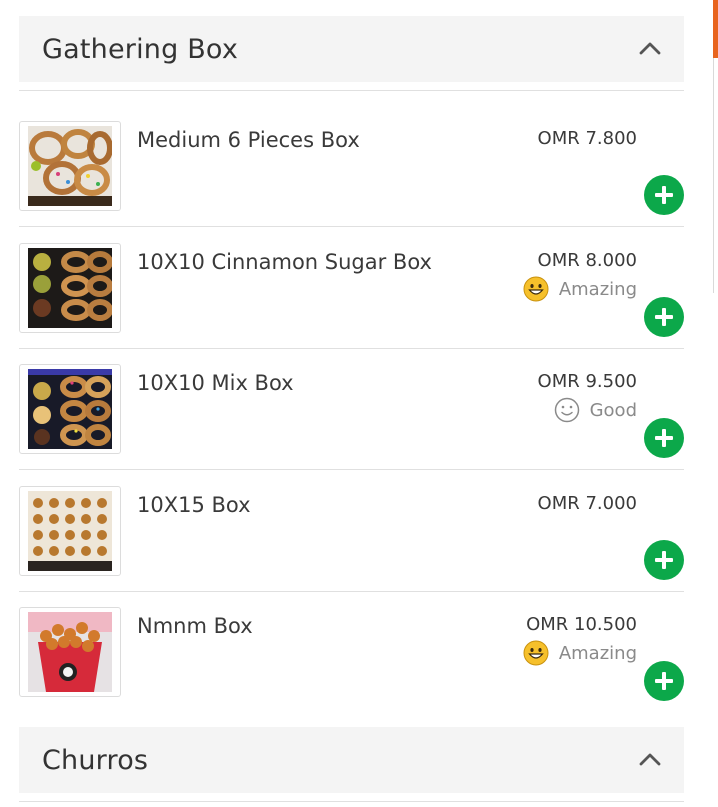 The width and height of the screenshot is (718, 807). I want to click on section-header-churros: Churros, so click(351, 760).